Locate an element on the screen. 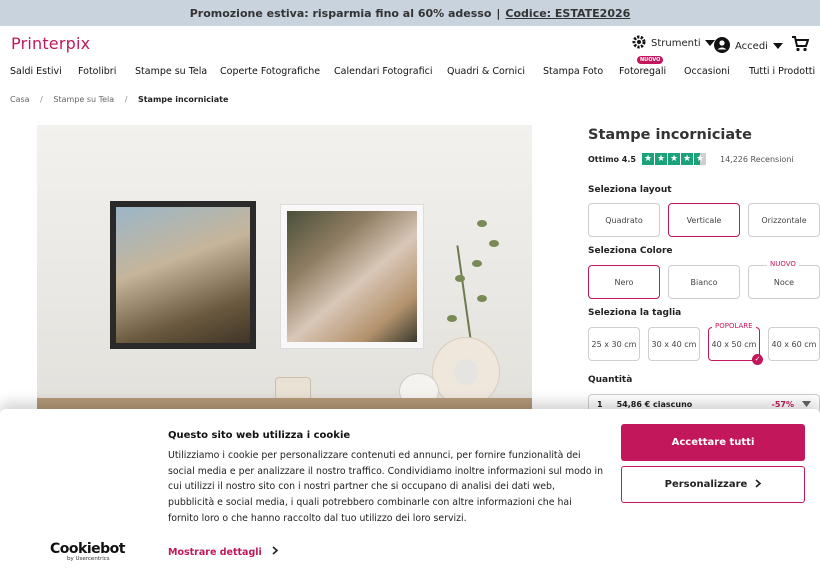 Image resolution: width=820 pixels, height=577 pixels. reviews-count: 14,226 Recensioni is located at coordinates (757, 159).